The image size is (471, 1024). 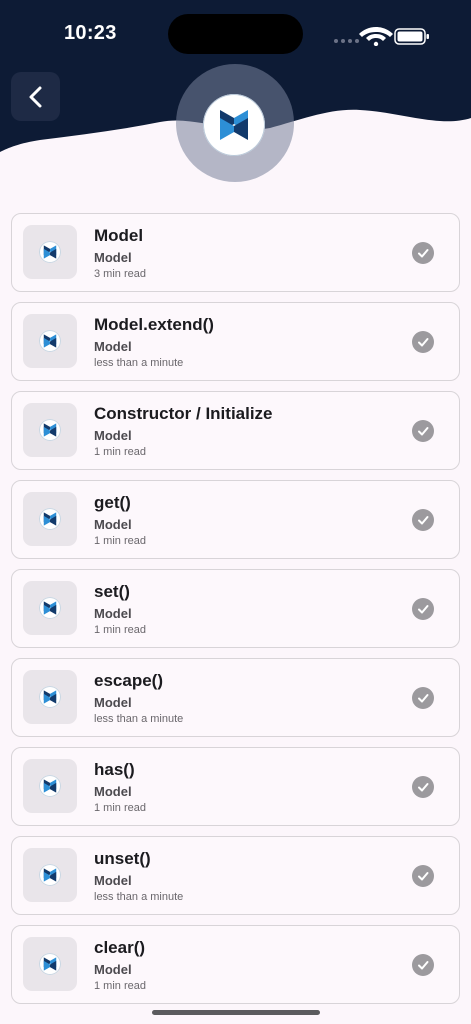 I want to click on battery-icon, so click(x=411, y=36).